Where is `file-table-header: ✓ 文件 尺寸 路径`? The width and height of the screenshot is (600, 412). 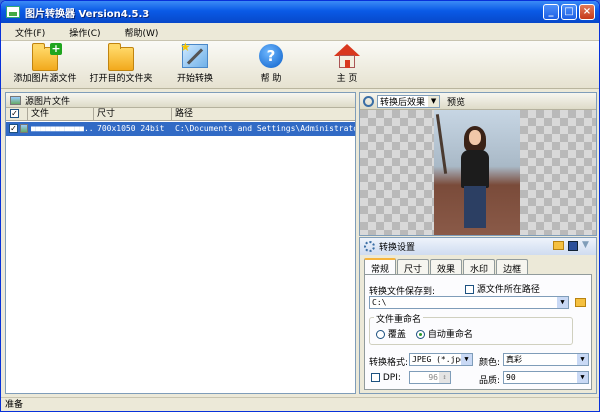 file-table-header: ✓ 文件 尺寸 路径 is located at coordinates (180, 114).